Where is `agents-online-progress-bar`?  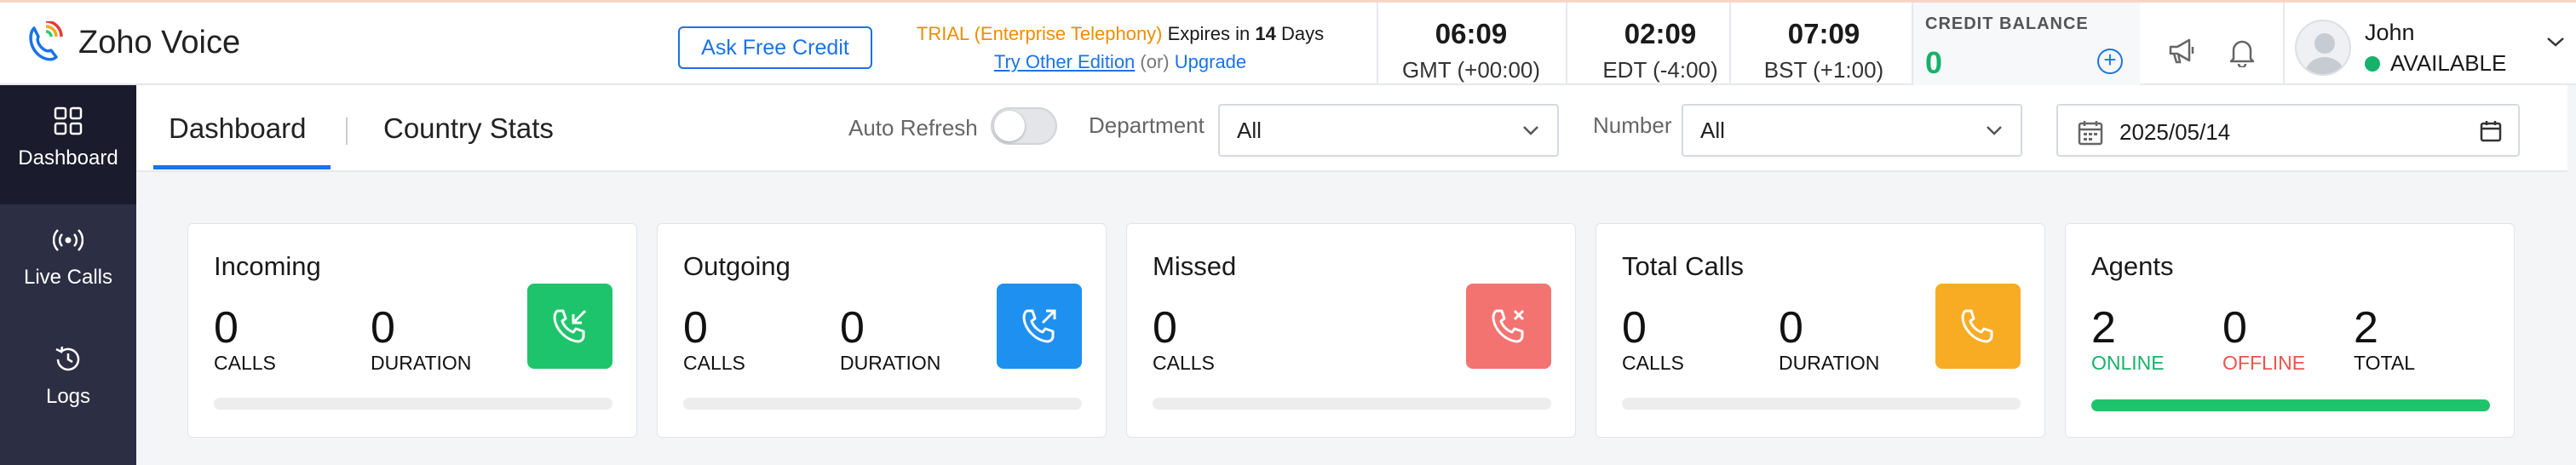 agents-online-progress-bar is located at coordinates (2291, 405).